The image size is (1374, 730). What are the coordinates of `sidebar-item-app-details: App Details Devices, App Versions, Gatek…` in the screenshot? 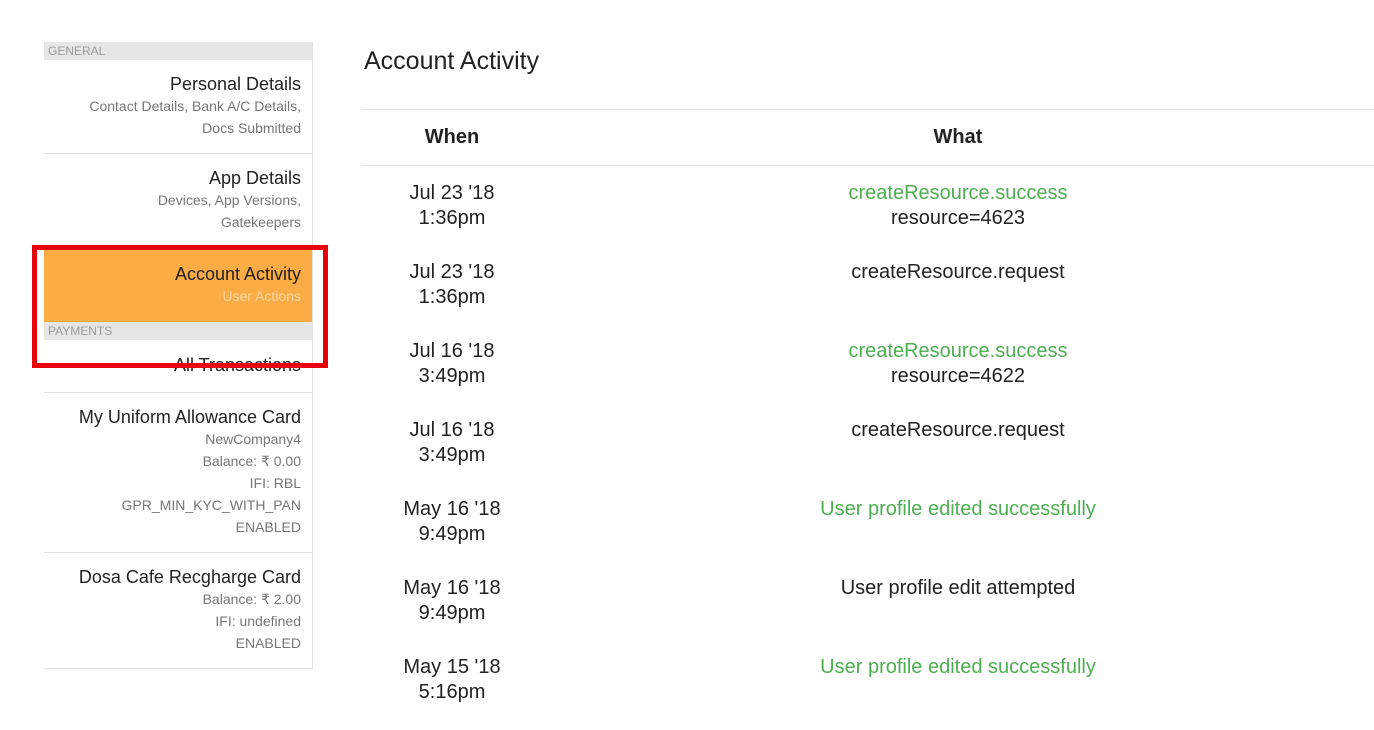 It's located at (178, 201).